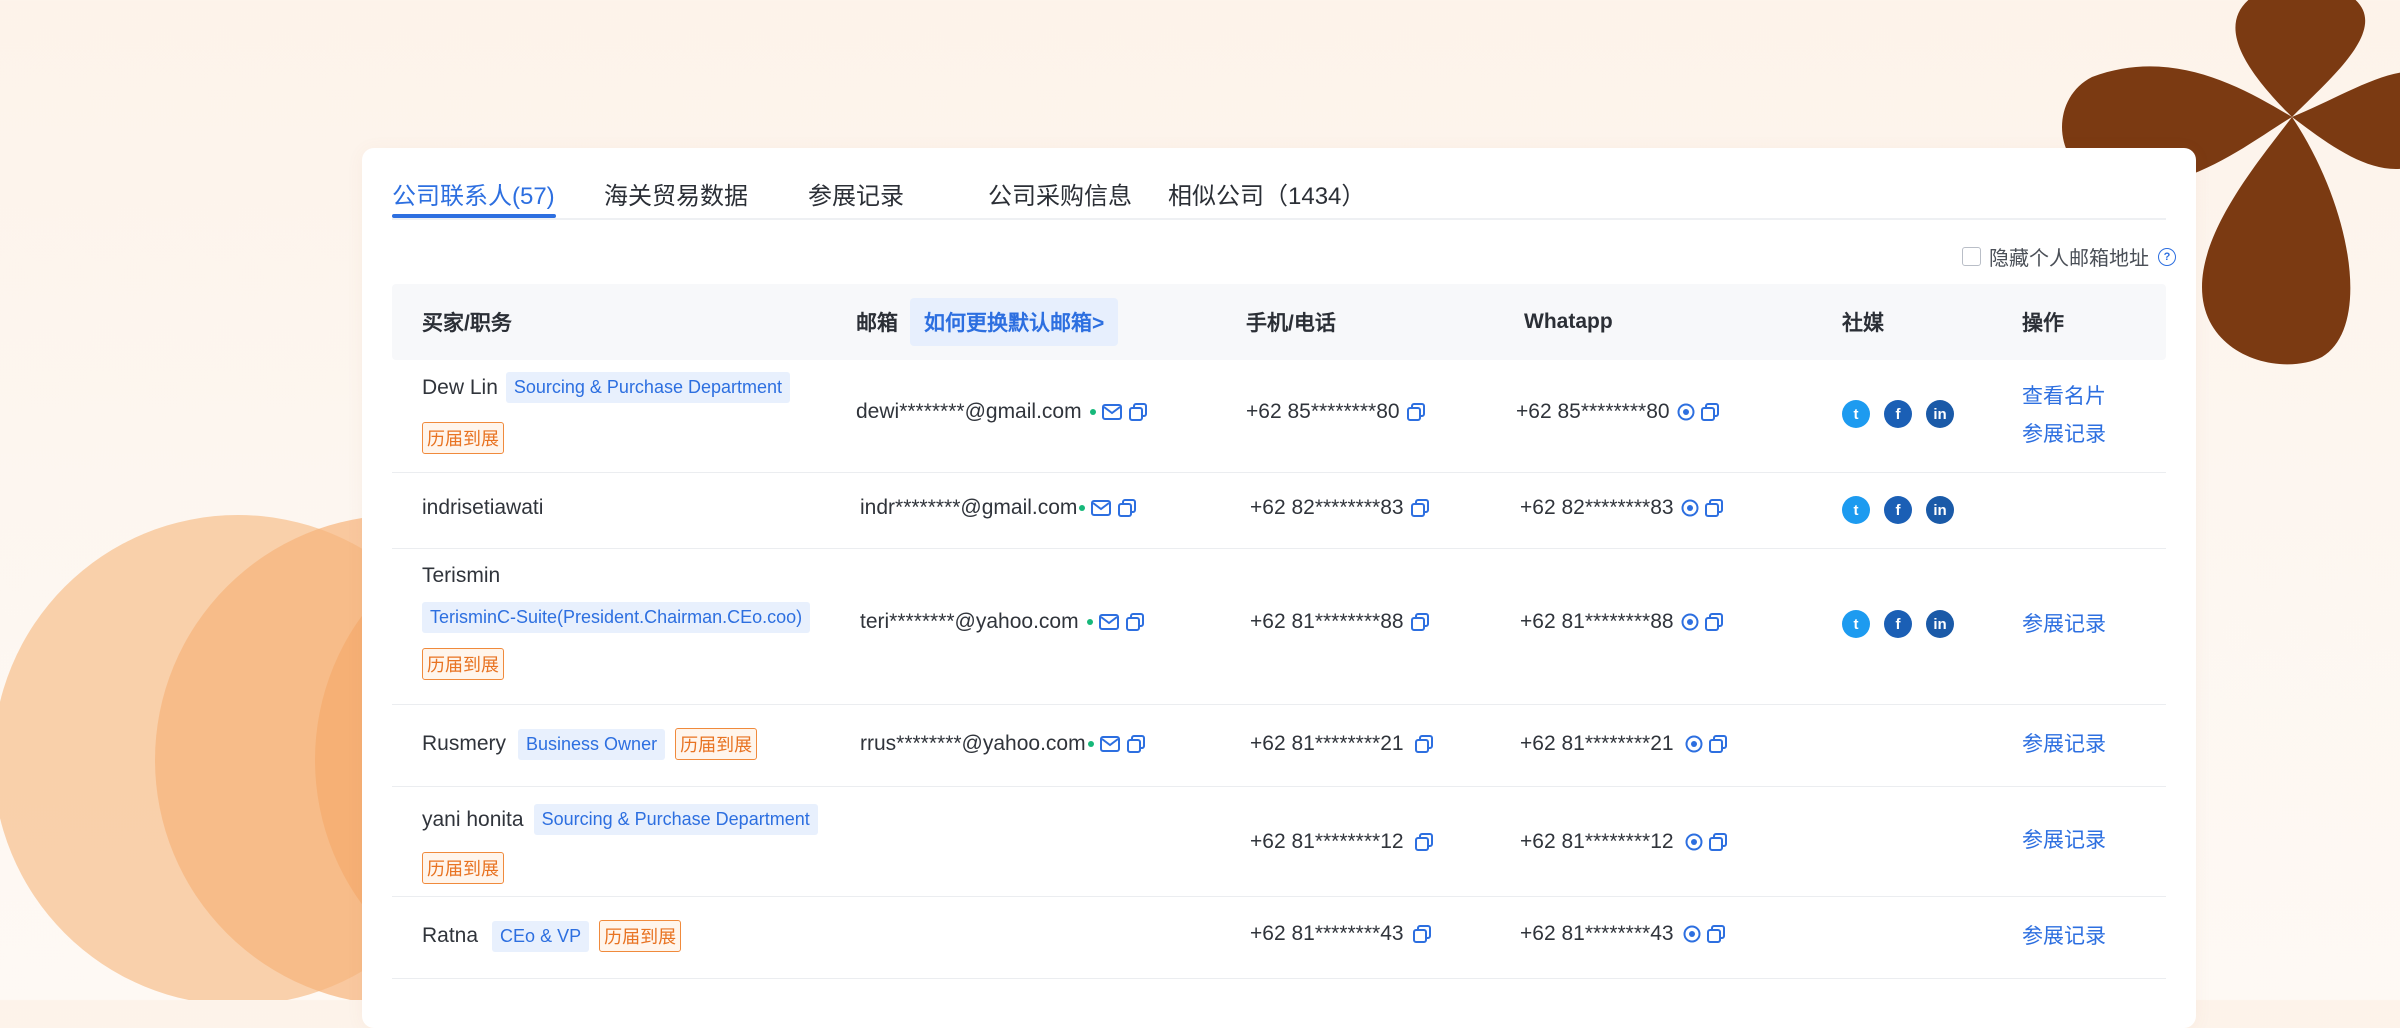  What do you see at coordinates (1327, 743) in the screenshot?
I see `phone-number: +62 81********21` at bounding box center [1327, 743].